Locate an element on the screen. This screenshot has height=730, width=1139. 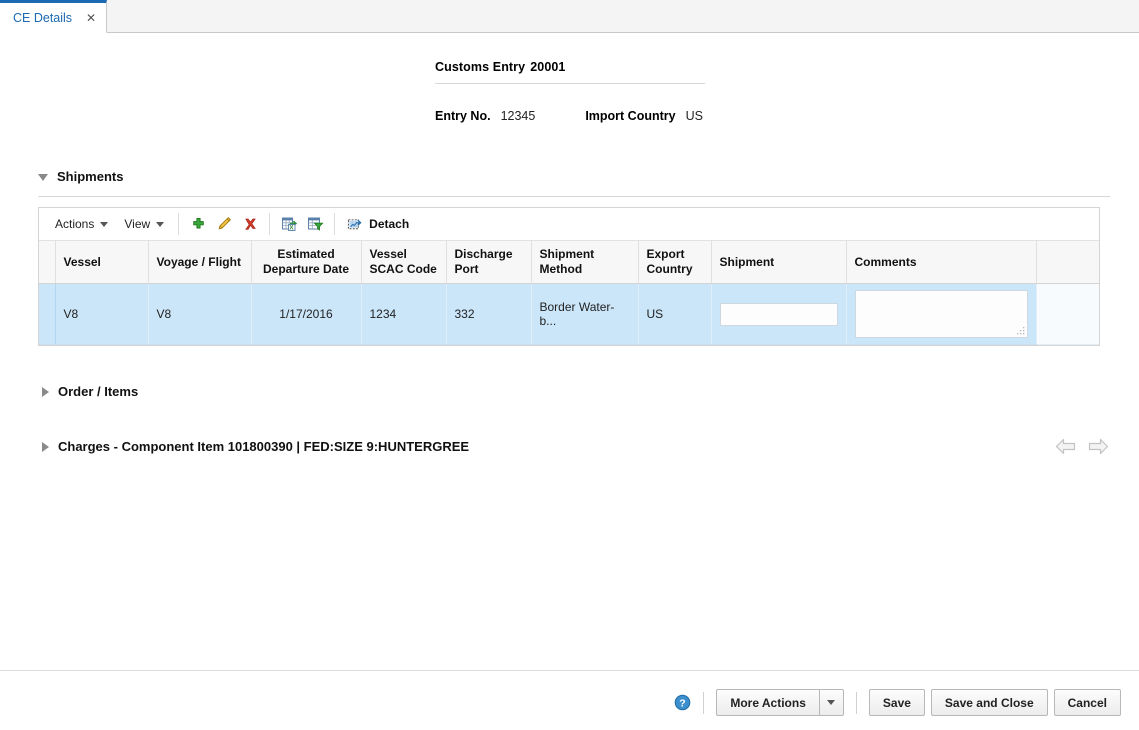
col-header-export-country: Export Country is located at coordinates (675, 262).